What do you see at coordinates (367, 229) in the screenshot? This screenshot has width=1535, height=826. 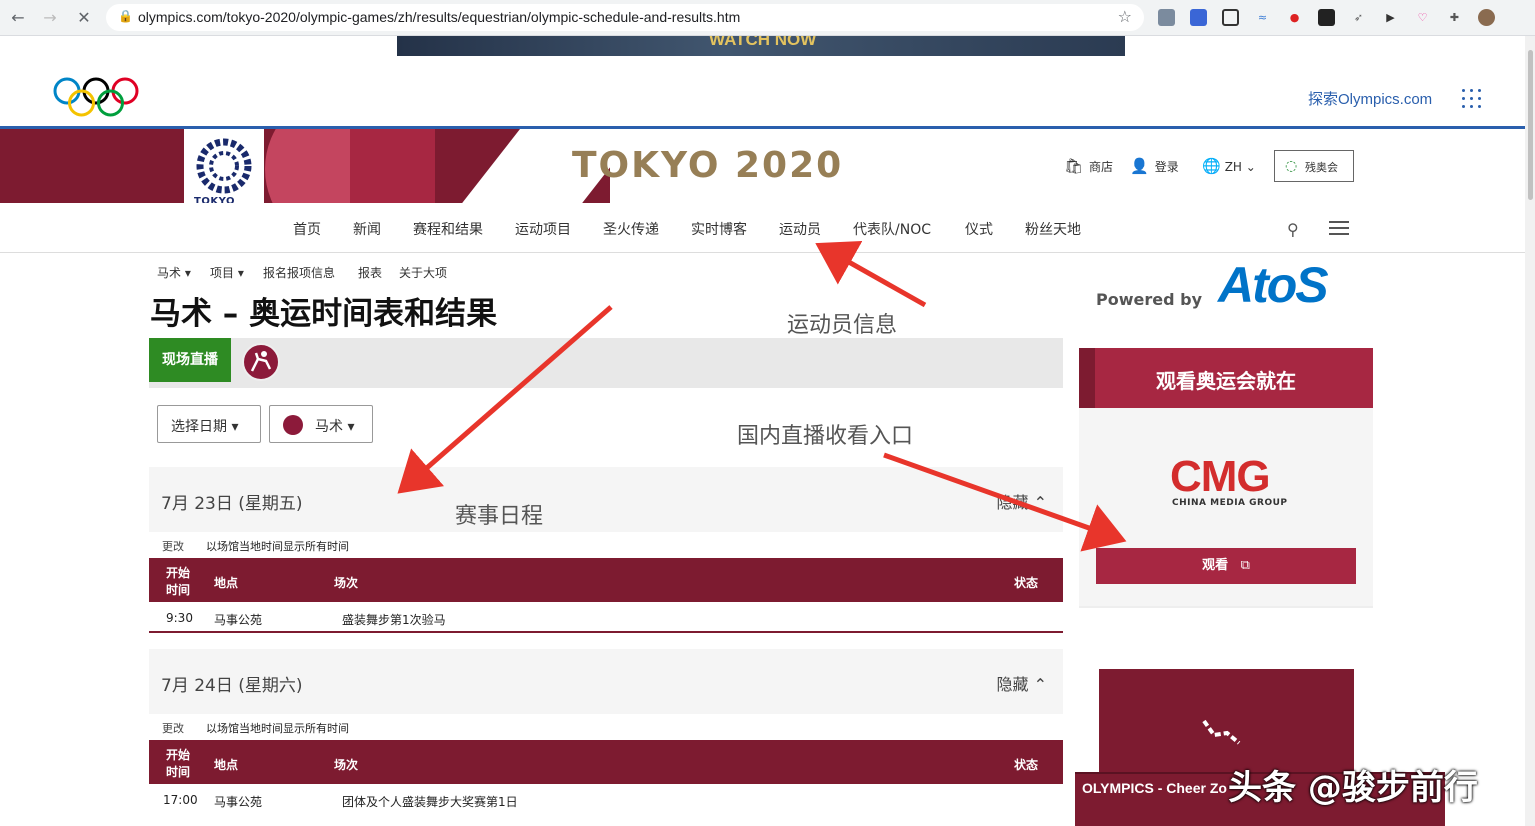 I see `nav-item-news: 新闻` at bounding box center [367, 229].